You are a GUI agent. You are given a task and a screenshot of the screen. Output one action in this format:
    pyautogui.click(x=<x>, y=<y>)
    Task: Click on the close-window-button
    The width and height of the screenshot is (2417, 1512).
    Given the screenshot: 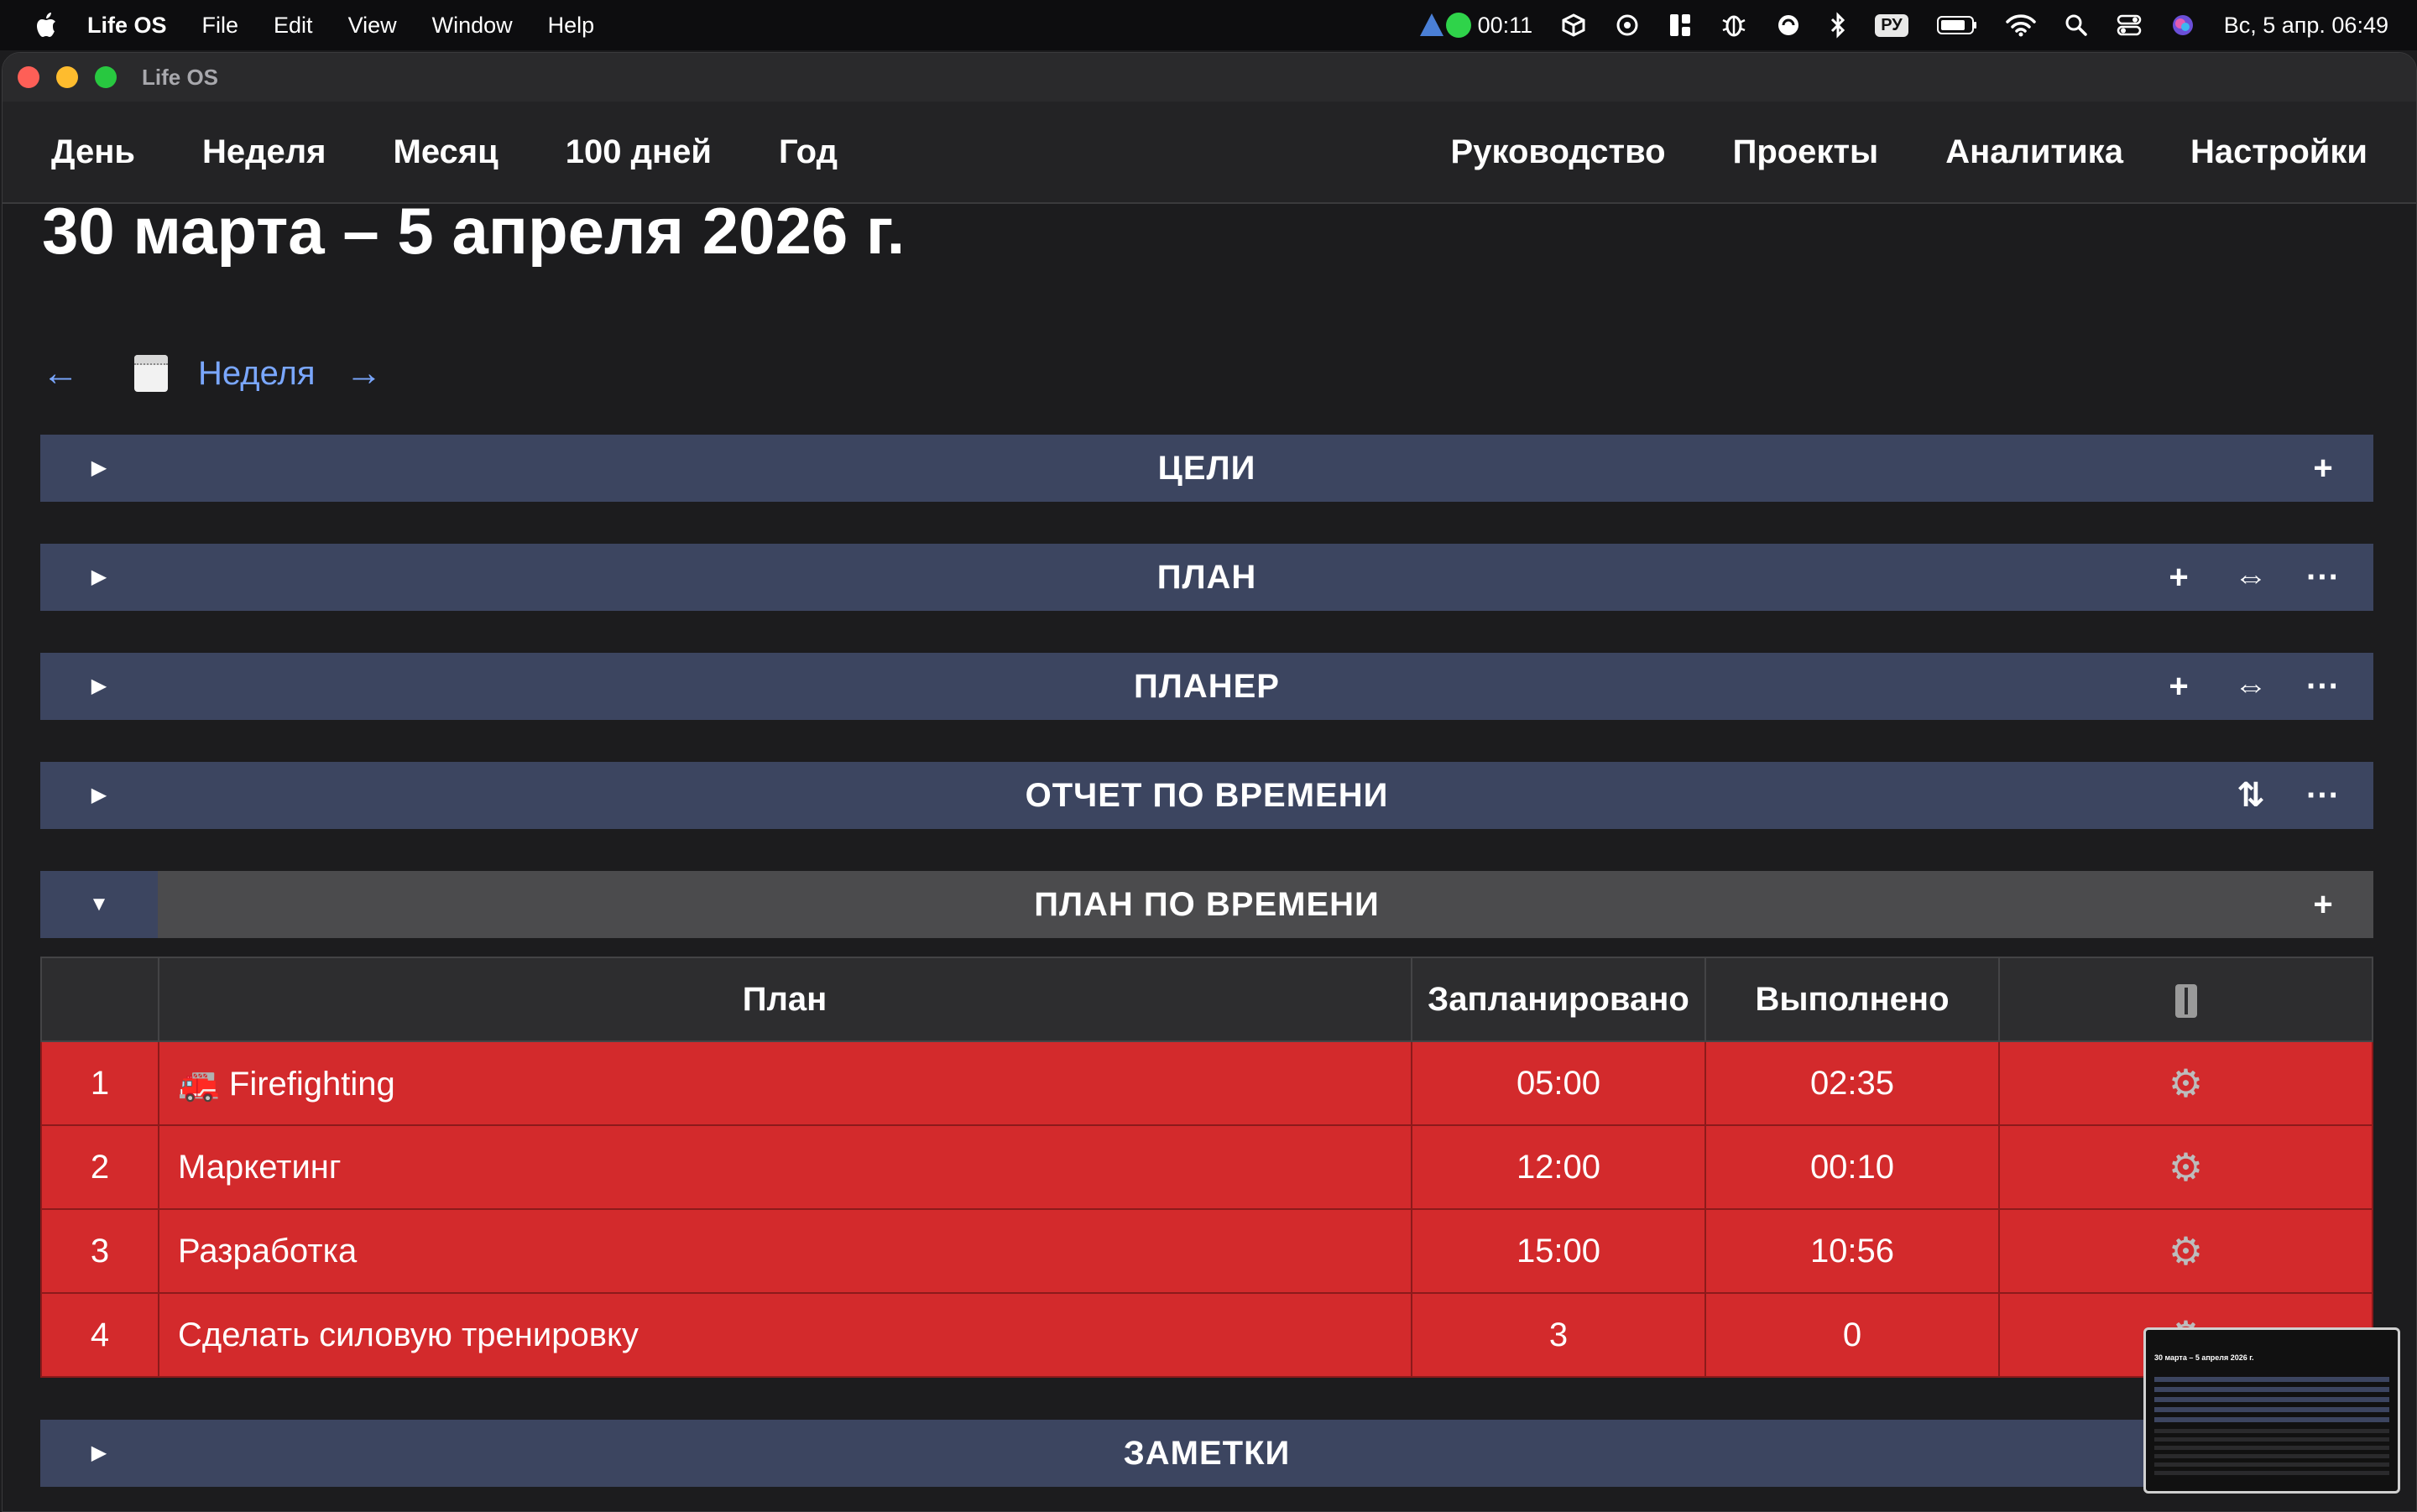 What is the action you would take?
    pyautogui.click(x=28, y=77)
    